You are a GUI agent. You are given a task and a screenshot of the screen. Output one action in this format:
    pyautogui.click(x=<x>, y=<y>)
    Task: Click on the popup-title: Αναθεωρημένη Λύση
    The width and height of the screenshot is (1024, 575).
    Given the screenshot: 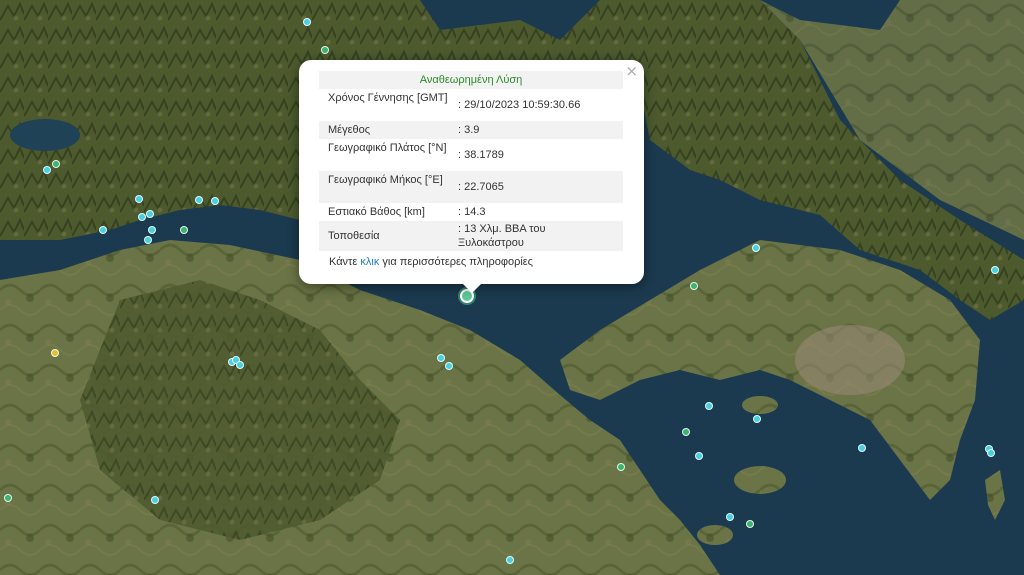 What is the action you would take?
    pyautogui.click(x=471, y=80)
    